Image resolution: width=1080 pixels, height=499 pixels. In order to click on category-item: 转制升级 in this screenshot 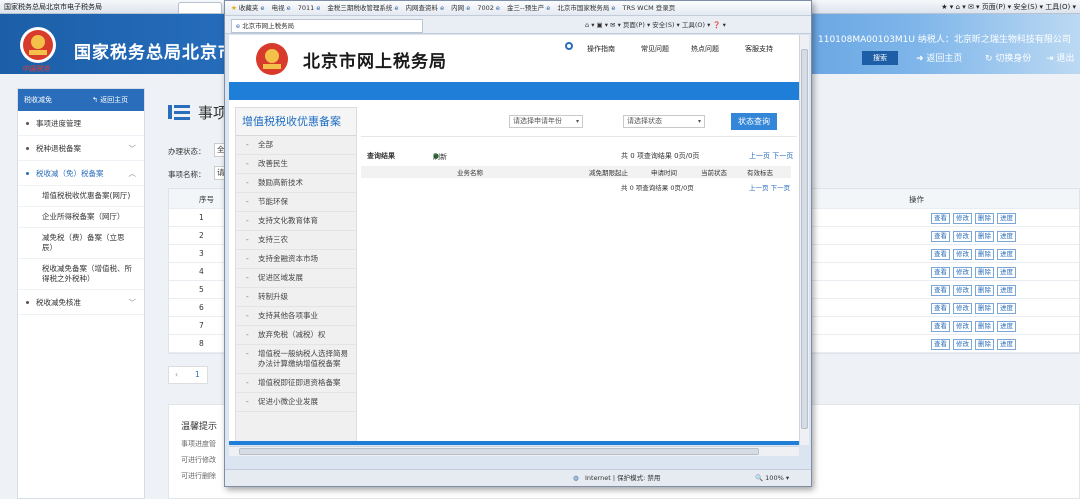, I will do `click(296, 297)`.